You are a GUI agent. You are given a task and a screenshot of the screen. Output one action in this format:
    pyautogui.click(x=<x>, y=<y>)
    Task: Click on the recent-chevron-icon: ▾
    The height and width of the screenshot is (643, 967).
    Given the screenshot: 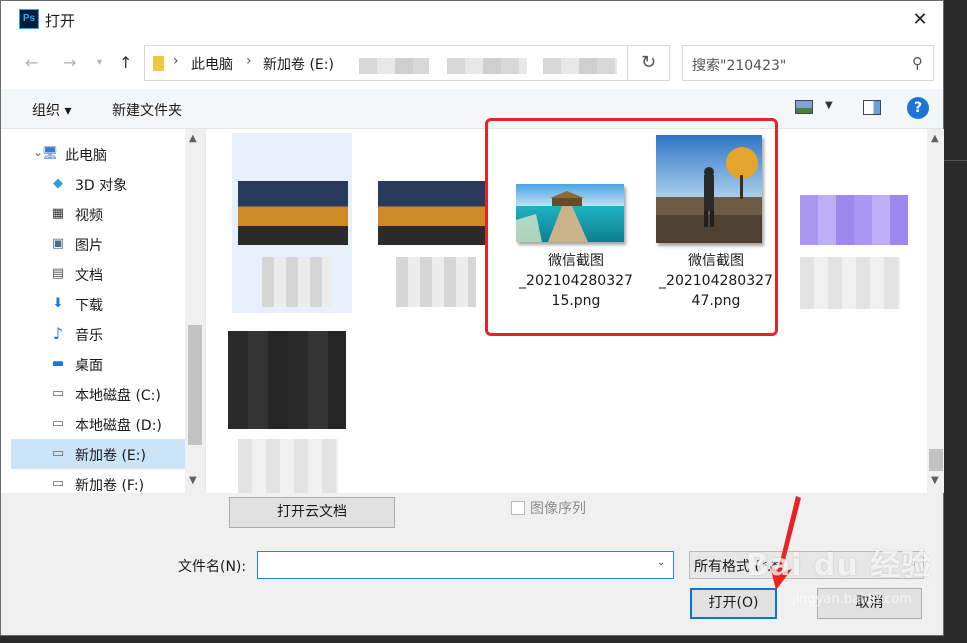 What is the action you would take?
    pyautogui.click(x=99, y=62)
    